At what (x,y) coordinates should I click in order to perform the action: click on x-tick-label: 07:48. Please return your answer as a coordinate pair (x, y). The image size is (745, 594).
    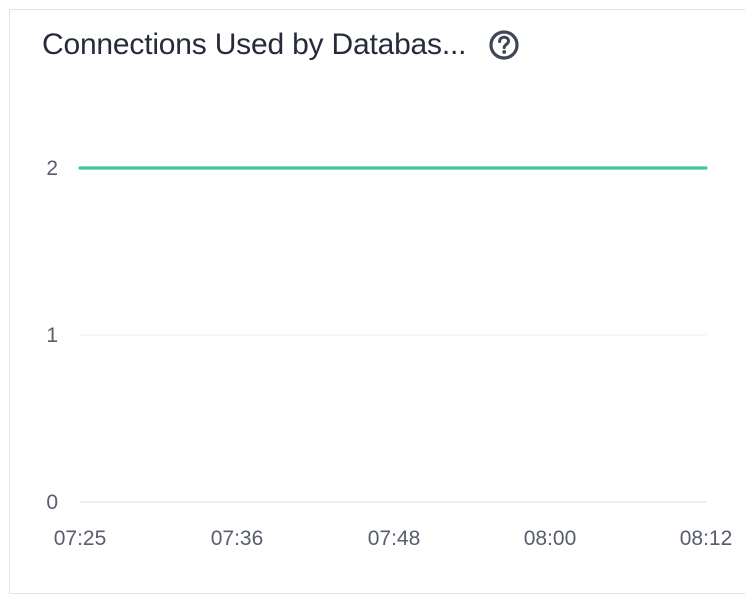
    Looking at the image, I should click on (394, 538).